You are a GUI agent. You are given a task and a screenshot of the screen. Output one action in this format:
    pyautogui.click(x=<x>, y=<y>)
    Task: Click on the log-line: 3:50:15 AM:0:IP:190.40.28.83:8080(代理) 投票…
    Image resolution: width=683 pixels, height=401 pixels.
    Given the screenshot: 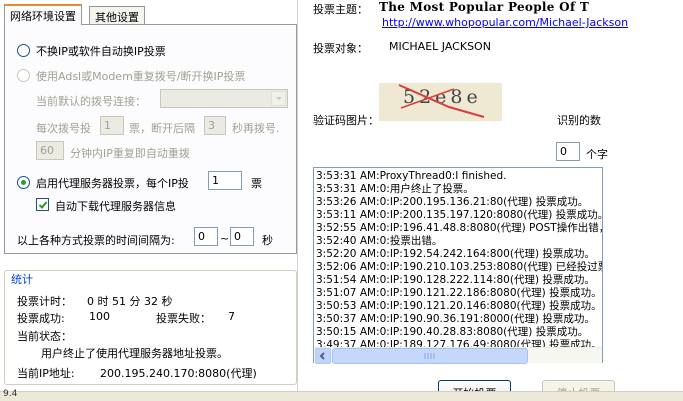 What is the action you would take?
    pyautogui.click(x=452, y=332)
    